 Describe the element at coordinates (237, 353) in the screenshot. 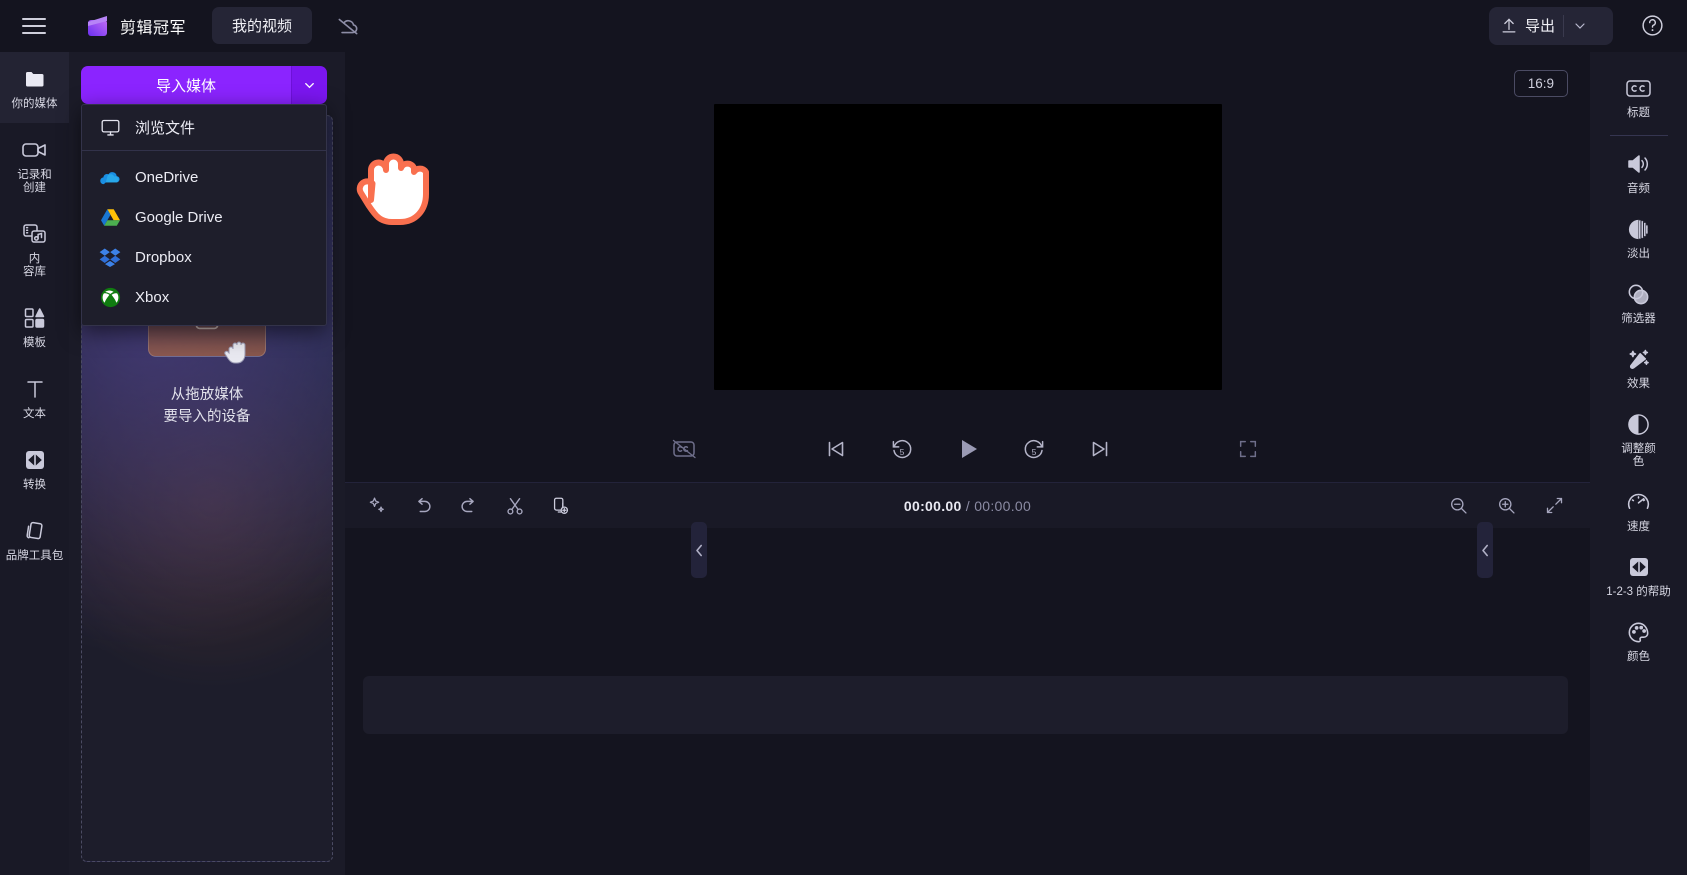

I see `grab-hand-icon` at that location.